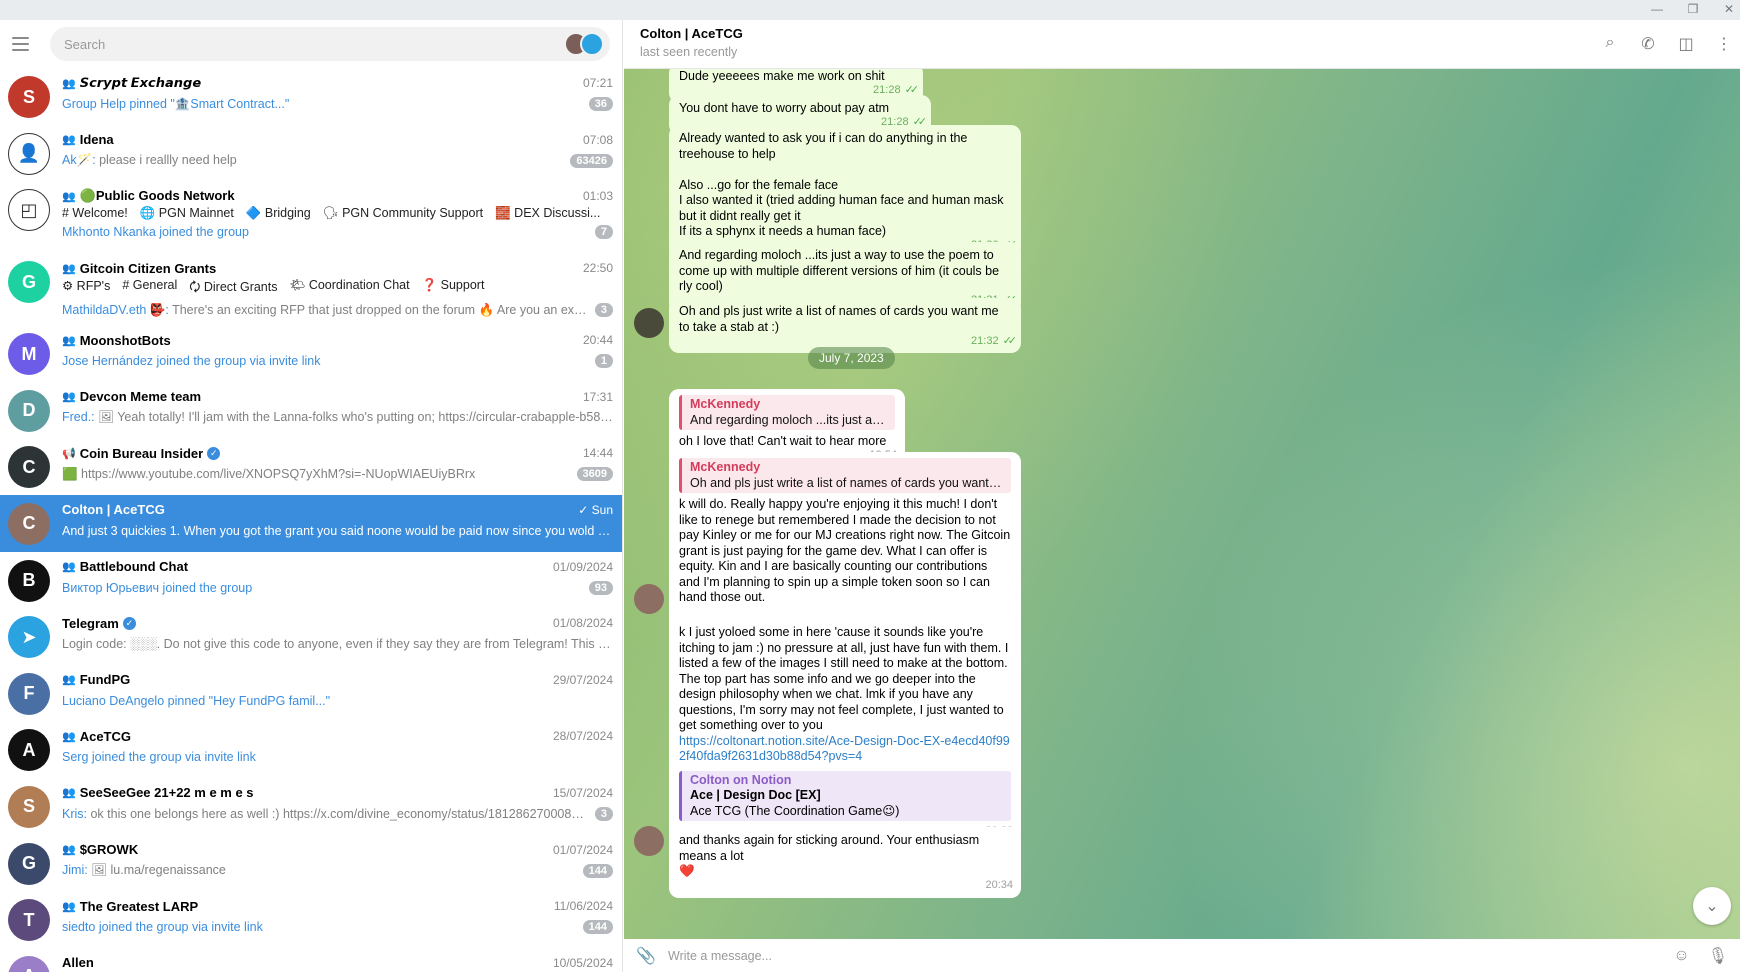  Describe the element at coordinates (303, 566) in the screenshot. I see `chat-name: 👥 Battlebound Chat` at that location.